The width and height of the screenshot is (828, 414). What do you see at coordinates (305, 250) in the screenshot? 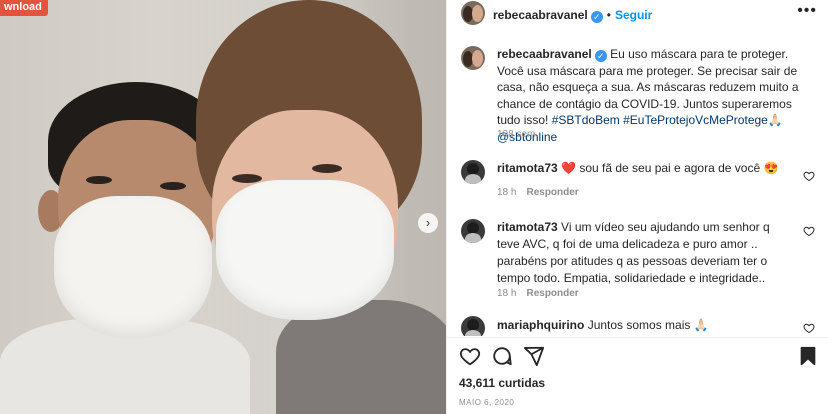
I see `photo-woman-mask` at bounding box center [305, 250].